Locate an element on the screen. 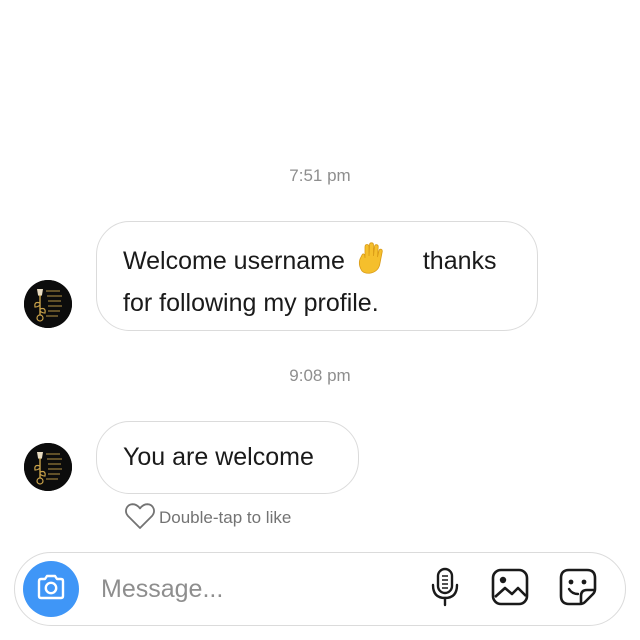 The width and height of the screenshot is (640, 640). camera-button is located at coordinates (51, 589).